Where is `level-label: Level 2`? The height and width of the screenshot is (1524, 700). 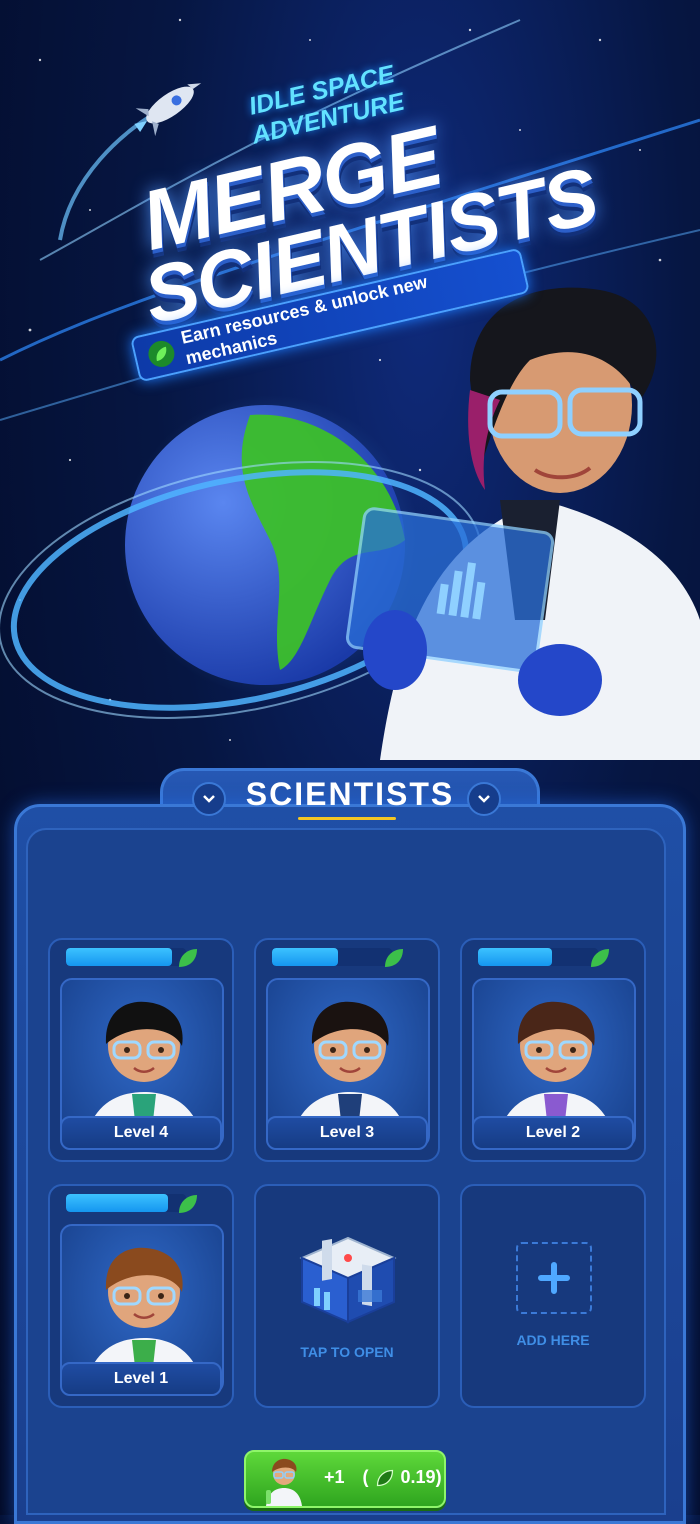 level-label: Level 2 is located at coordinates (553, 1133).